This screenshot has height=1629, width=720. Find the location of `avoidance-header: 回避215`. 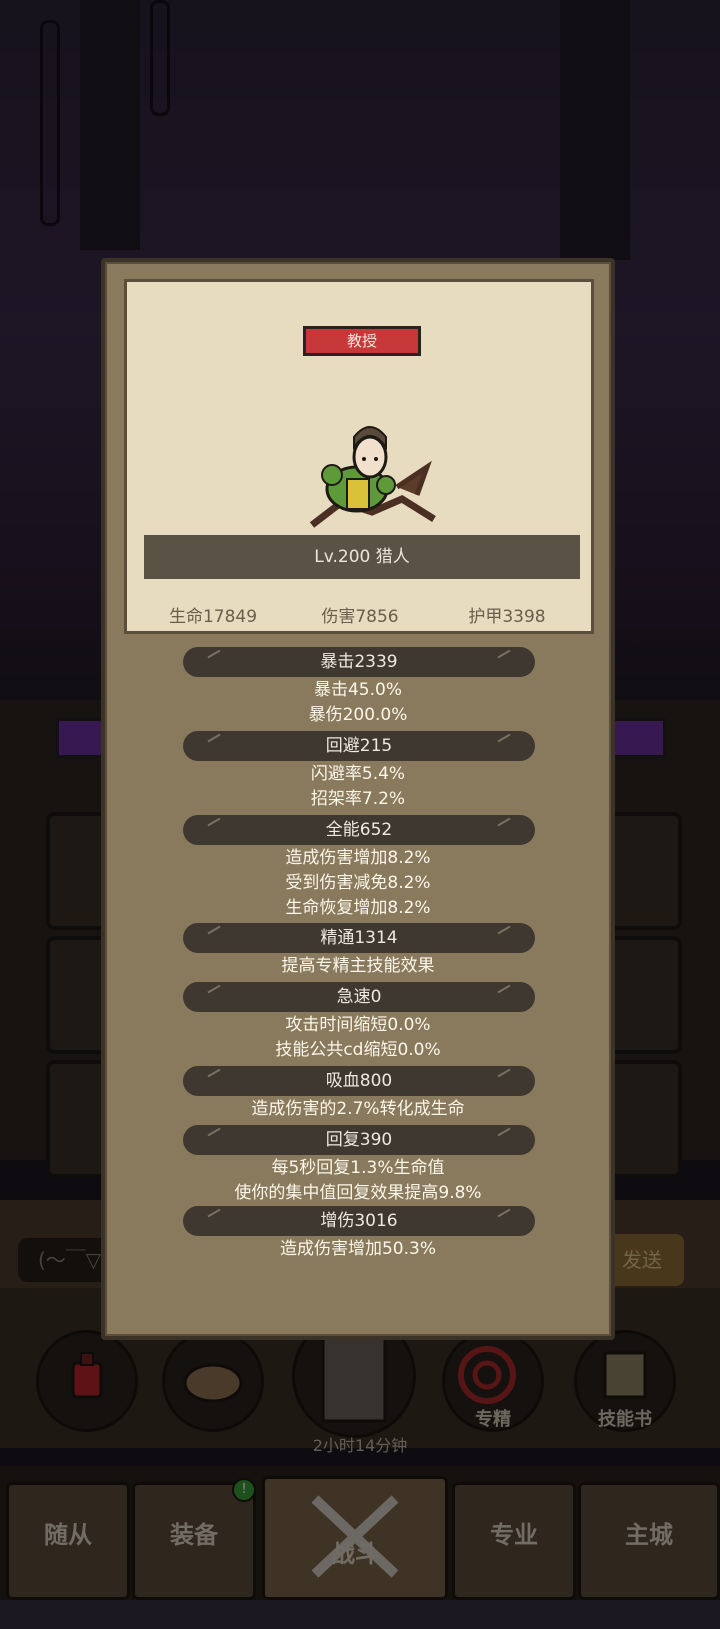

avoidance-header: 回避215 is located at coordinates (359, 746).